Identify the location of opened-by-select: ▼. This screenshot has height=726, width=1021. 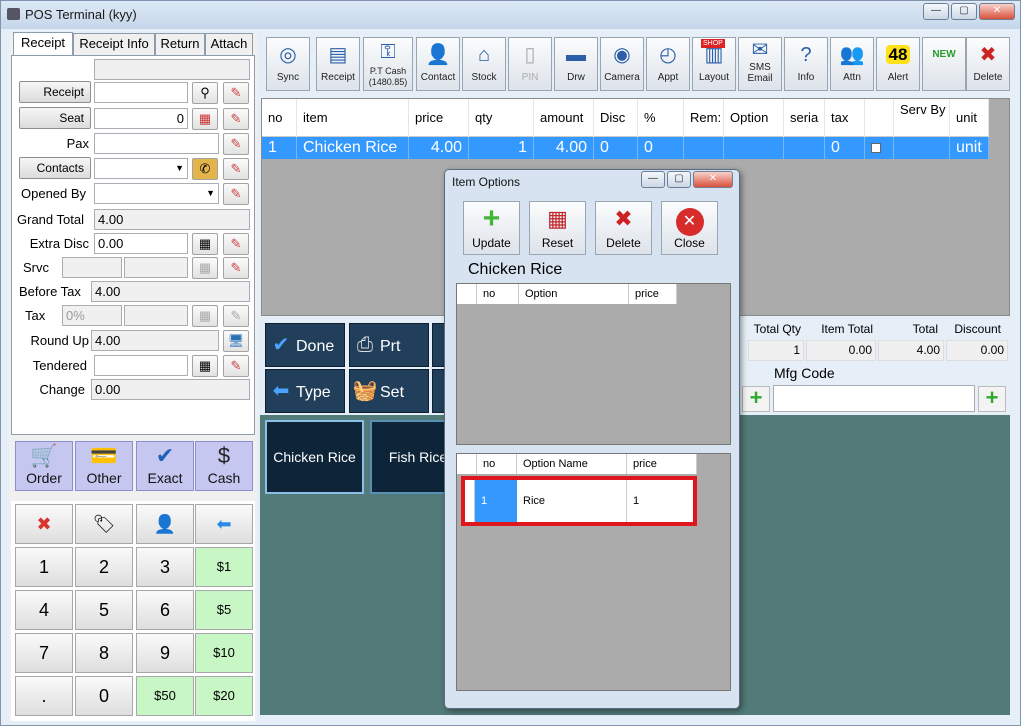
(156, 193).